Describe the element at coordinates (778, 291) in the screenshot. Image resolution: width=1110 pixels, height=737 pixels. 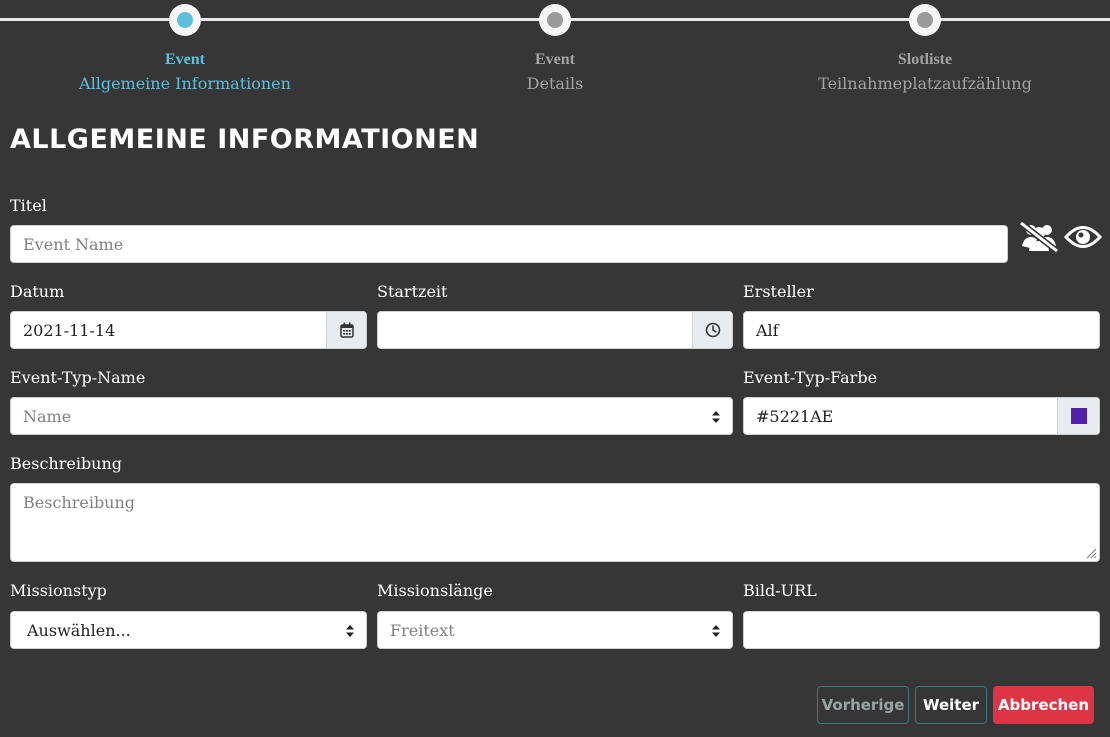
I see `ersteller-label: Ersteller` at that location.